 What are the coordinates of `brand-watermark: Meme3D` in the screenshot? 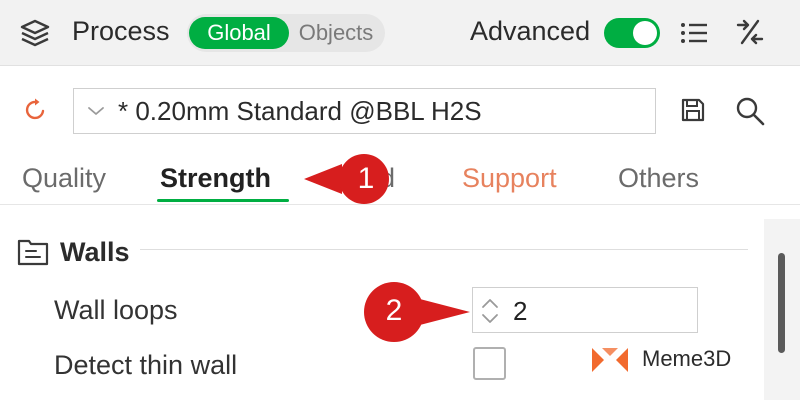 It's located at (675, 360).